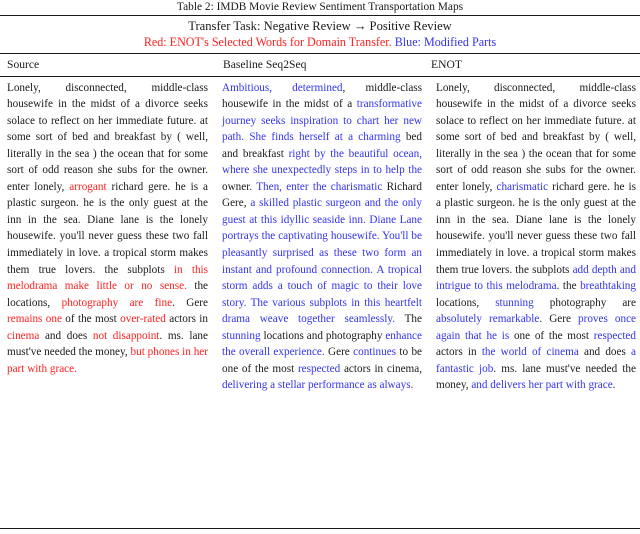 This screenshot has width=640, height=534. Describe the element at coordinates (23, 335) in the screenshot. I see `text-run-red: cinema` at that location.